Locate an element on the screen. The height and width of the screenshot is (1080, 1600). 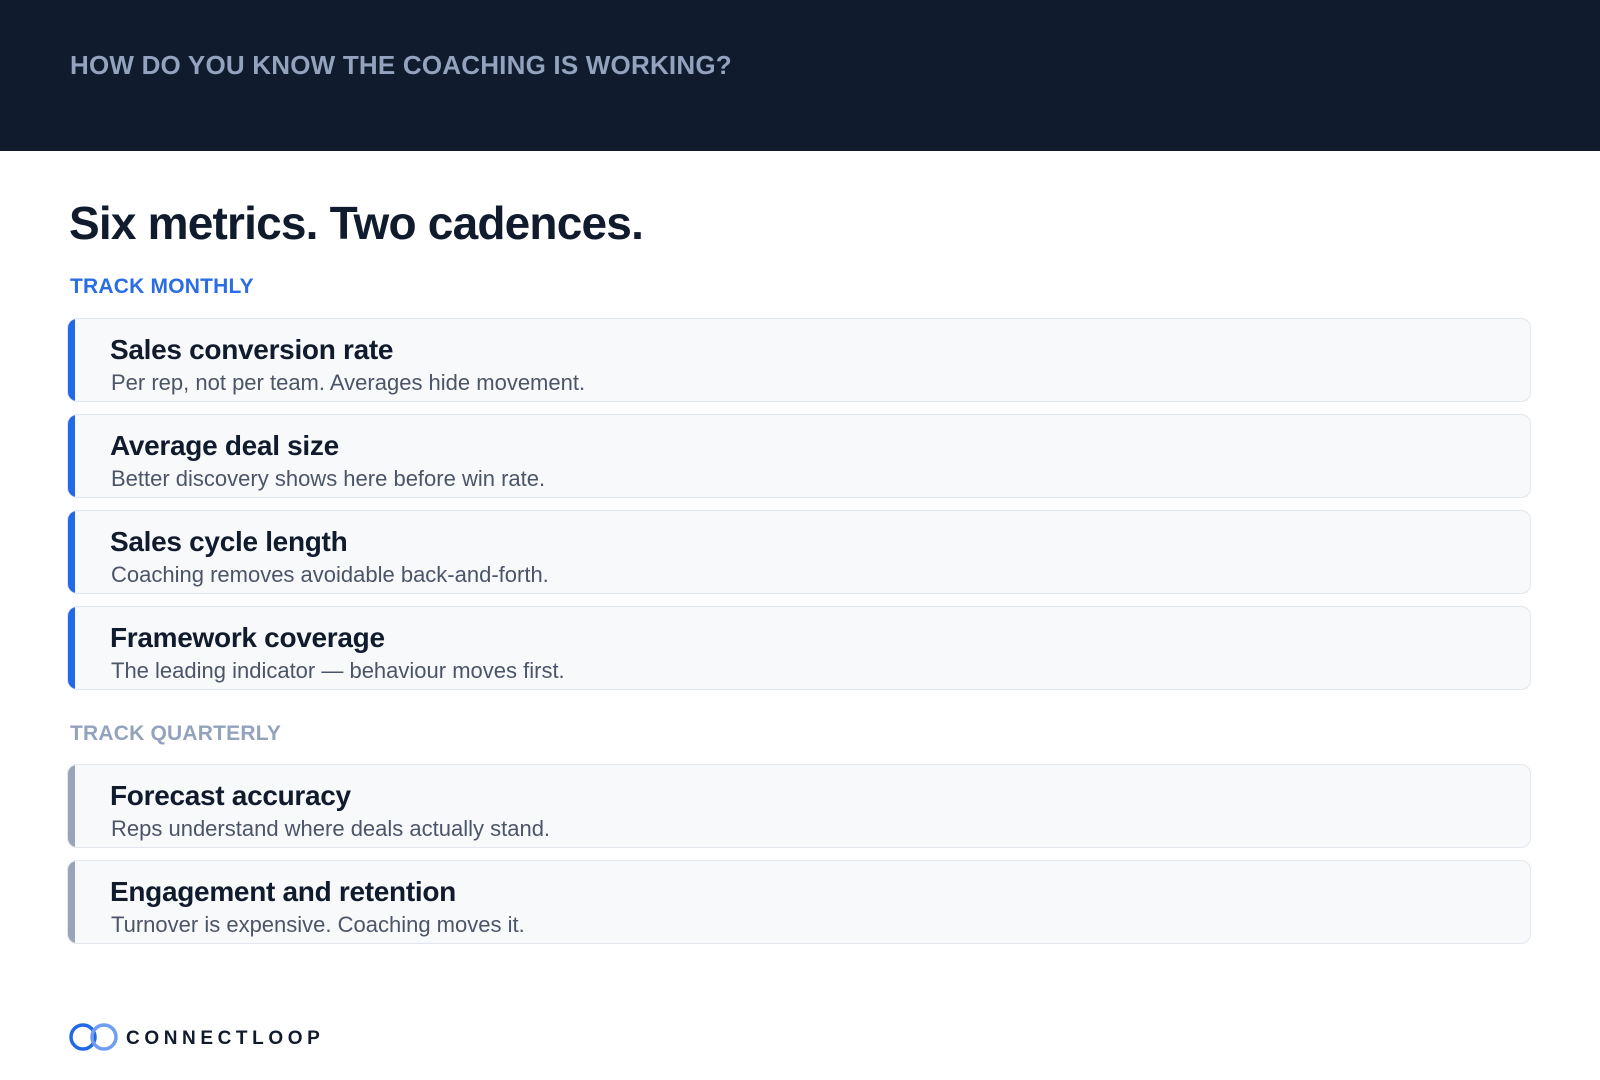
header-eyebrow: HOW DO YOU KNOW THE COACHING IS WORKING? is located at coordinates (401, 65).